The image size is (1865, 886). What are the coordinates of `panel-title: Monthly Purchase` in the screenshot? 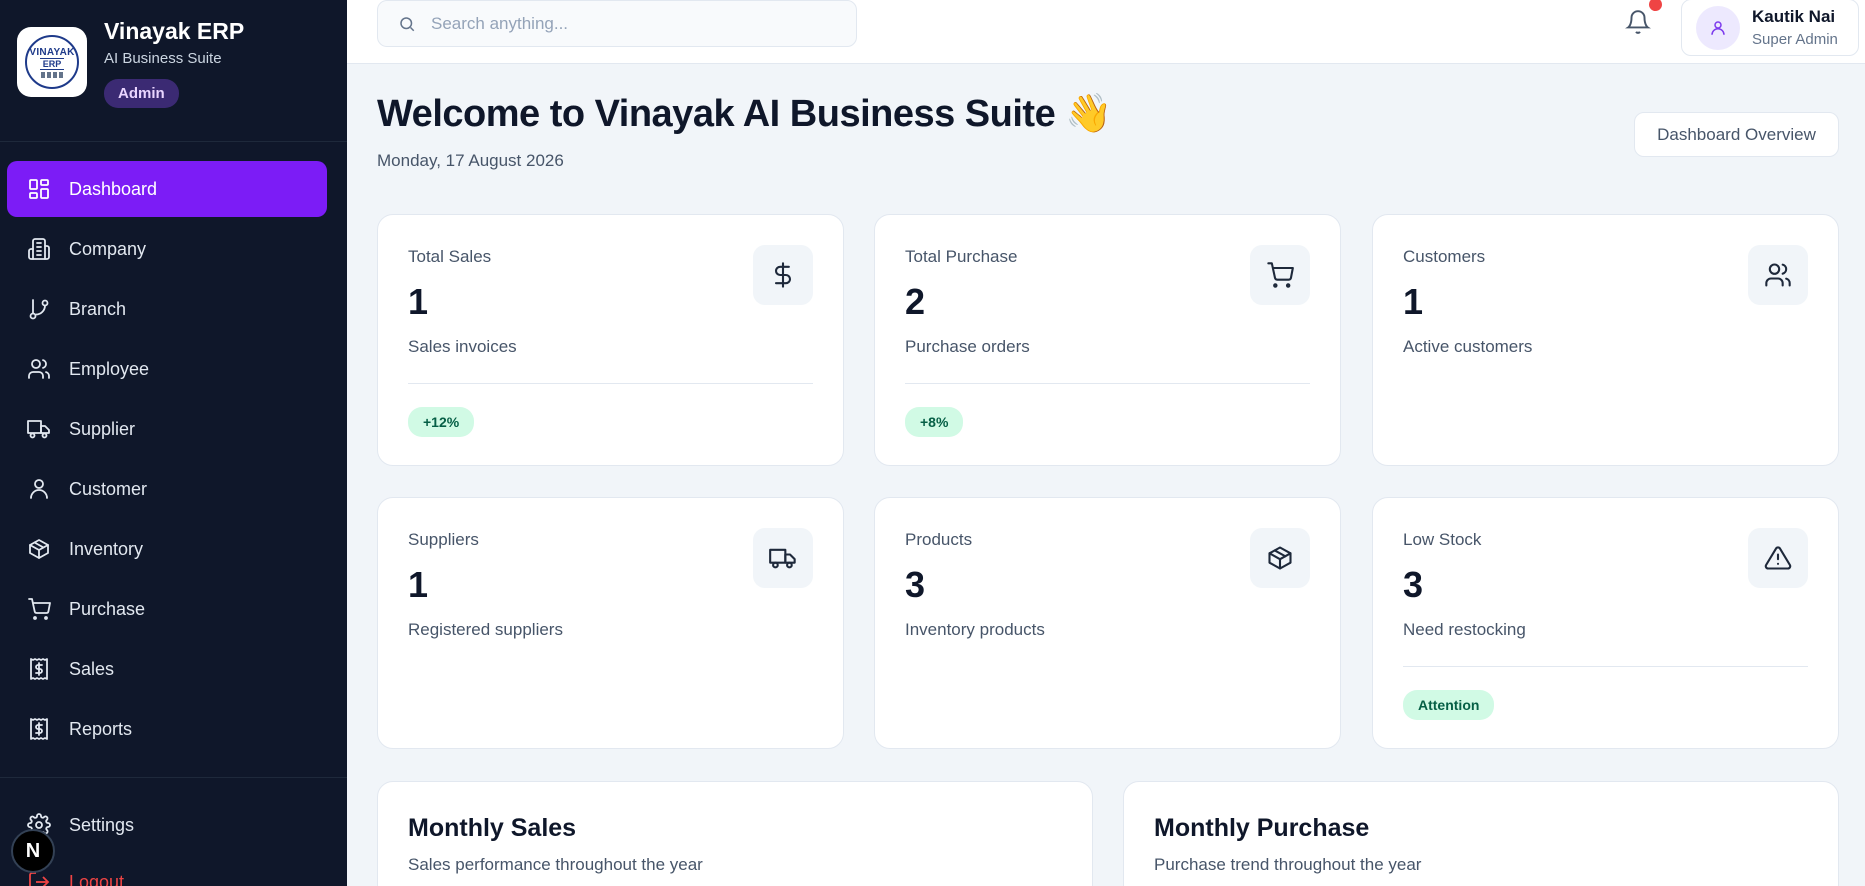 It's located at (1262, 828).